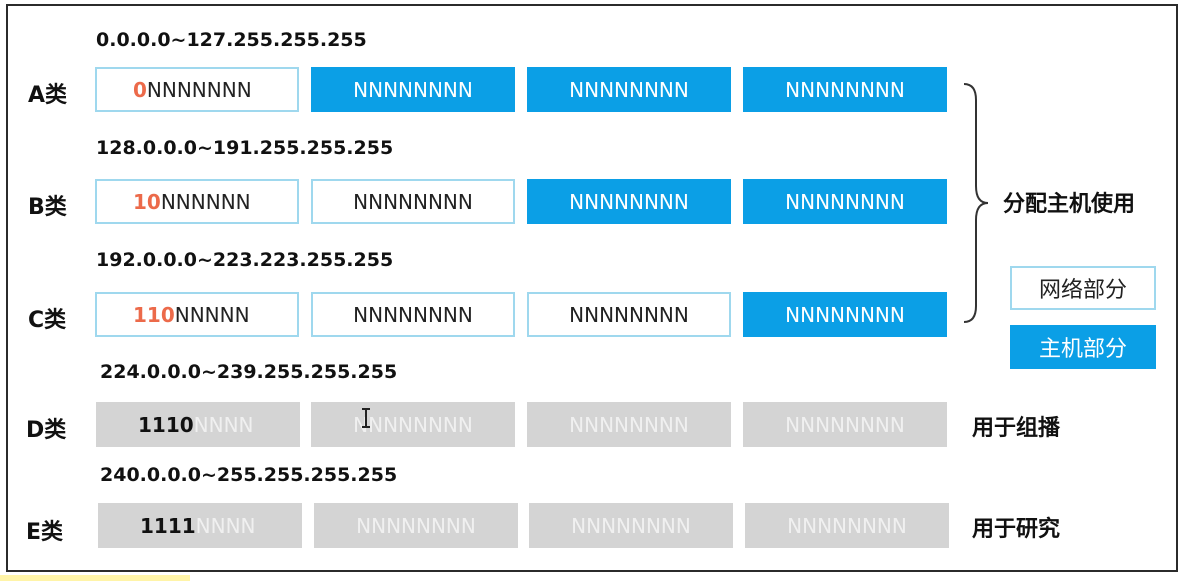 This screenshot has width=1189, height=581. What do you see at coordinates (1069, 204) in the screenshot?
I see `brace-label: 分配主机使用` at bounding box center [1069, 204].